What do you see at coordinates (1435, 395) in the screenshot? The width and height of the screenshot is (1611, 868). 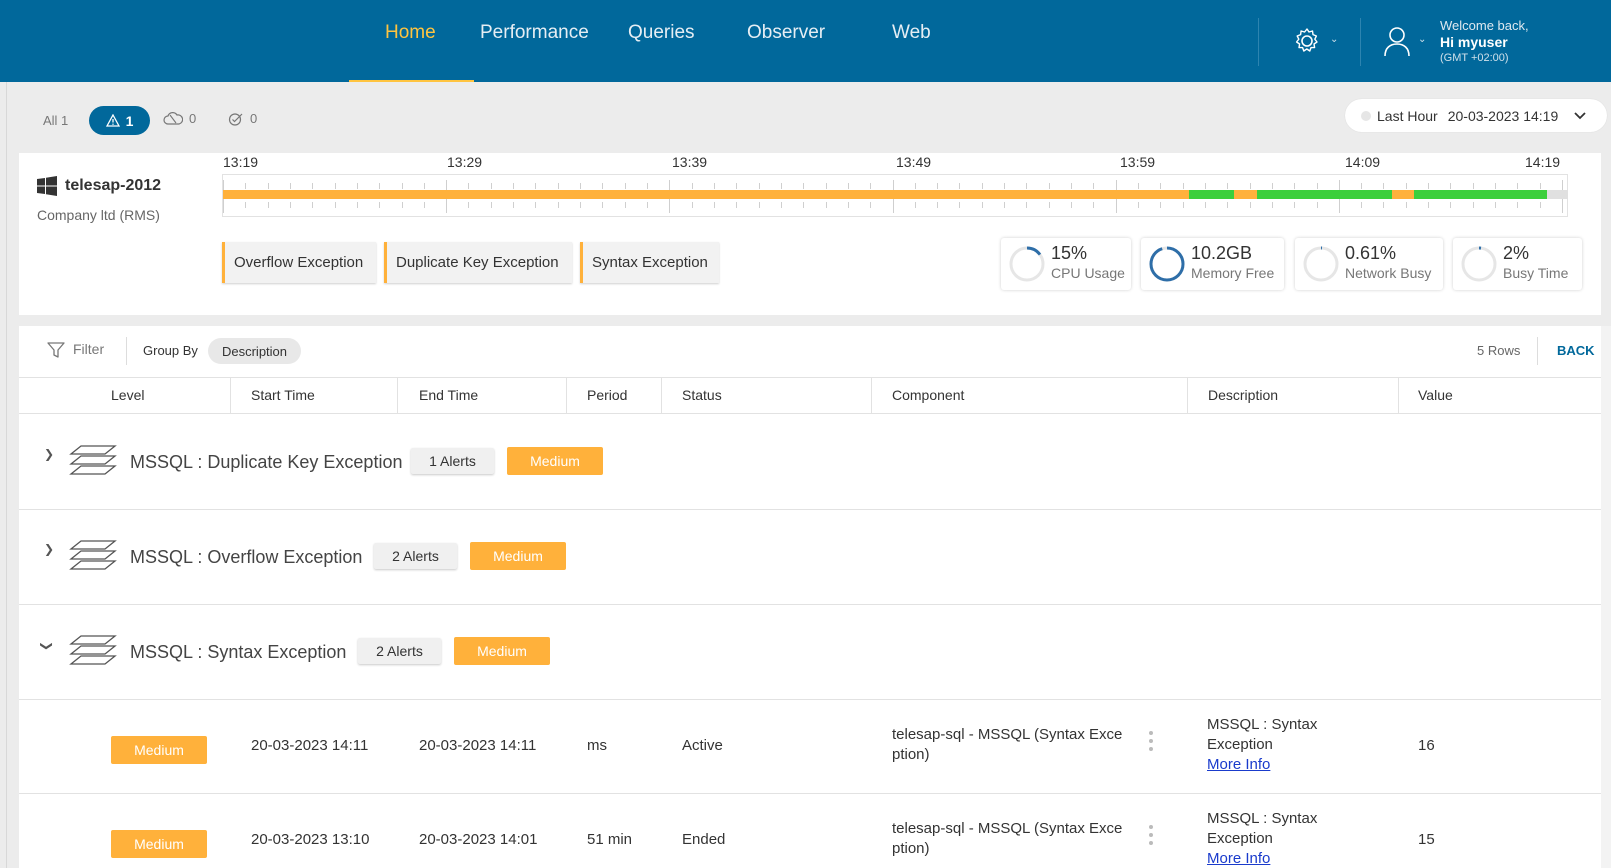 I see `column-header-value: Value` at bounding box center [1435, 395].